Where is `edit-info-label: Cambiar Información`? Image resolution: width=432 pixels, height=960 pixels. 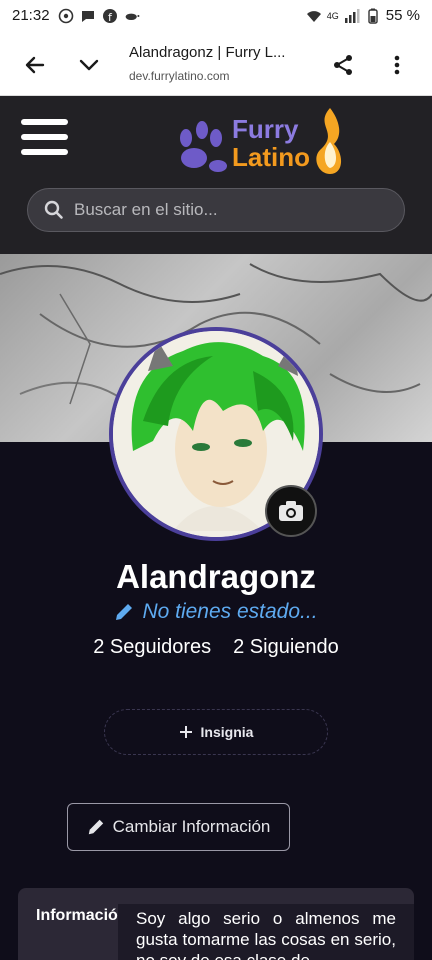
edit-info-label: Cambiar Información is located at coordinates (191, 826).